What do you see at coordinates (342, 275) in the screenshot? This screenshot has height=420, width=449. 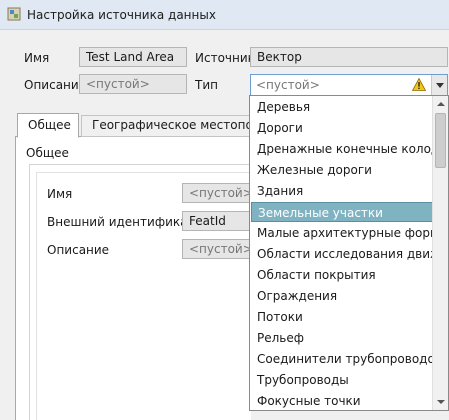 I see `dropdown-option: Области покрытия` at bounding box center [342, 275].